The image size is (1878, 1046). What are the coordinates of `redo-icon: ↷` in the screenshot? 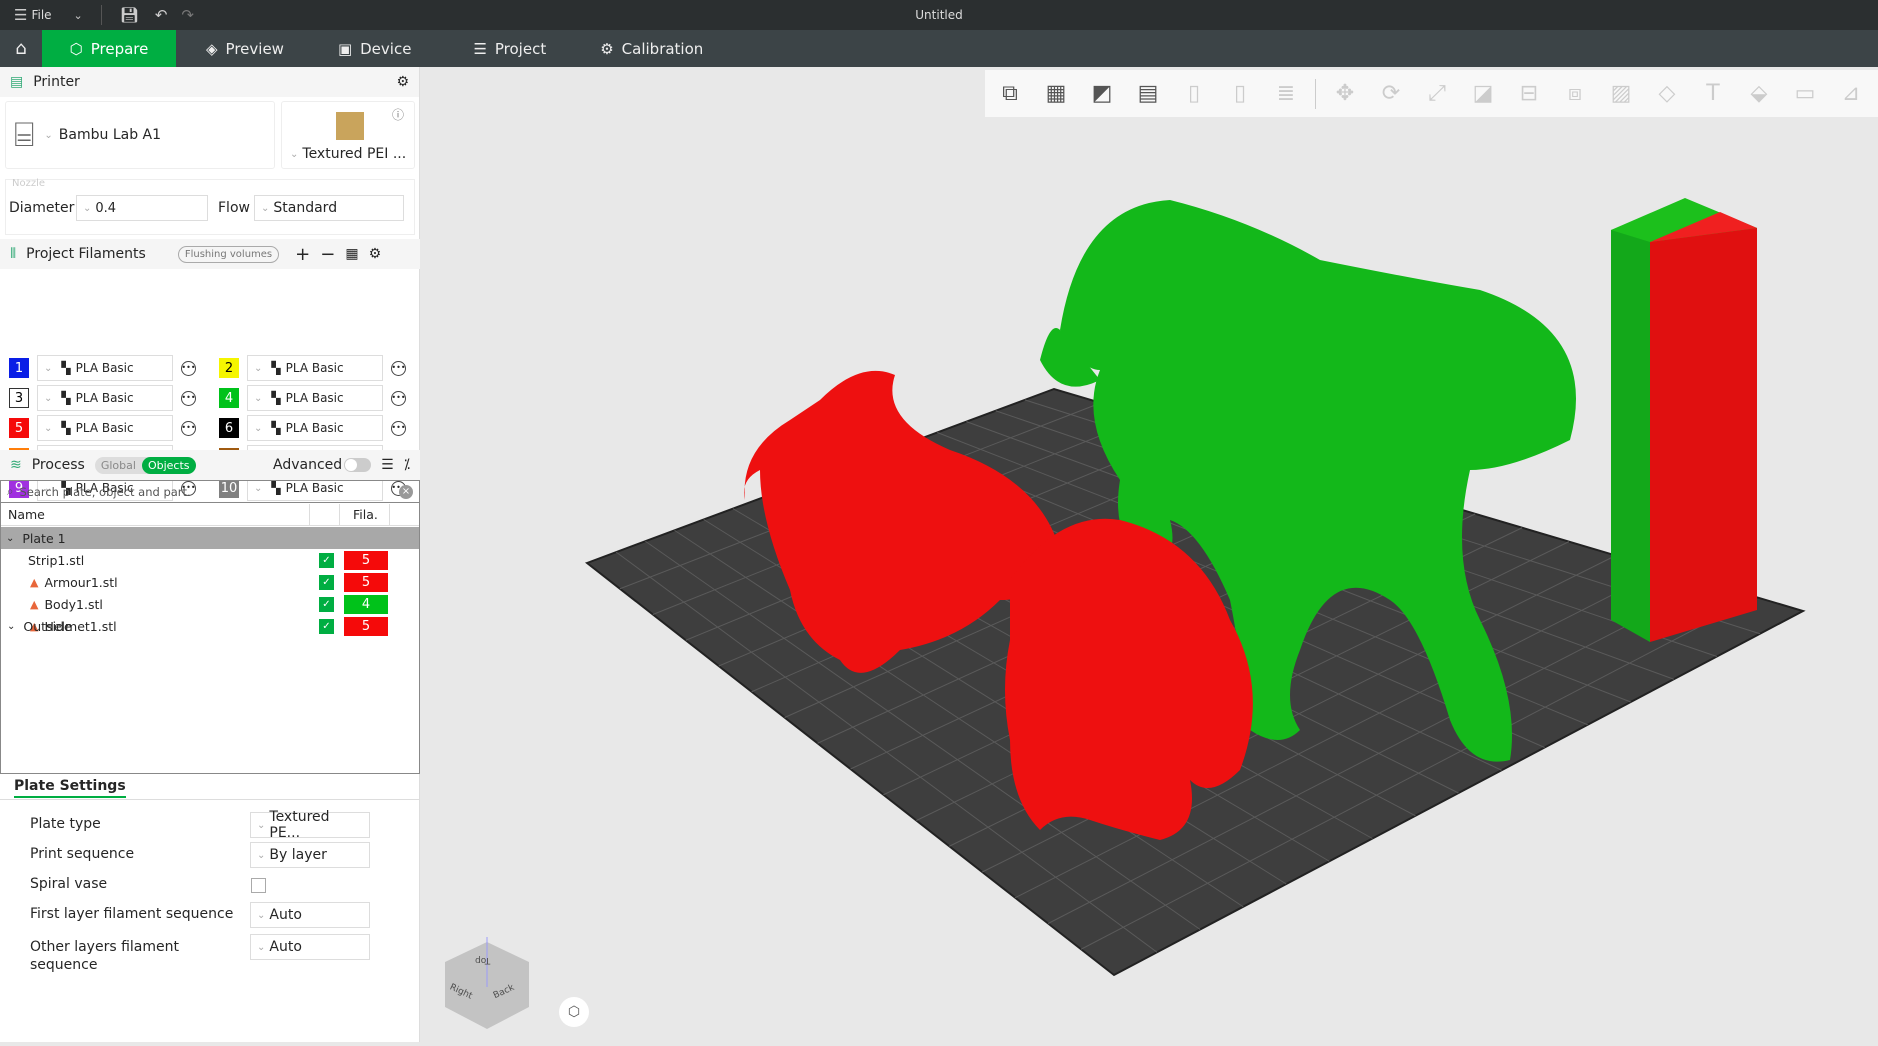 It's located at (187, 15).